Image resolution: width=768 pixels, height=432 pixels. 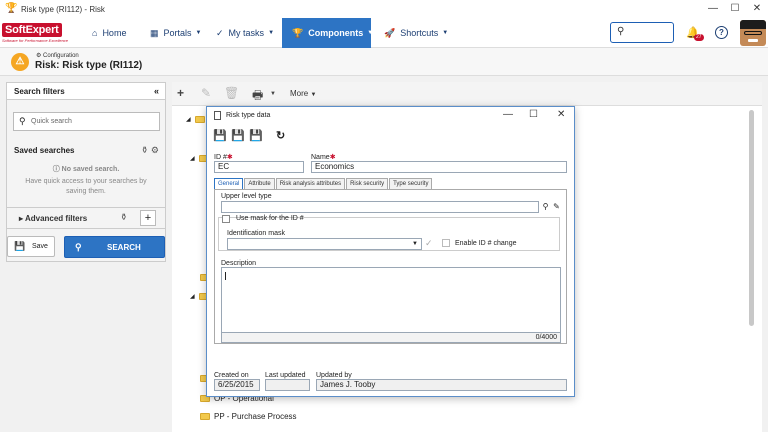 What do you see at coordinates (285, 375) in the screenshot?
I see `last-updated-label: Last updated` at bounding box center [285, 375].